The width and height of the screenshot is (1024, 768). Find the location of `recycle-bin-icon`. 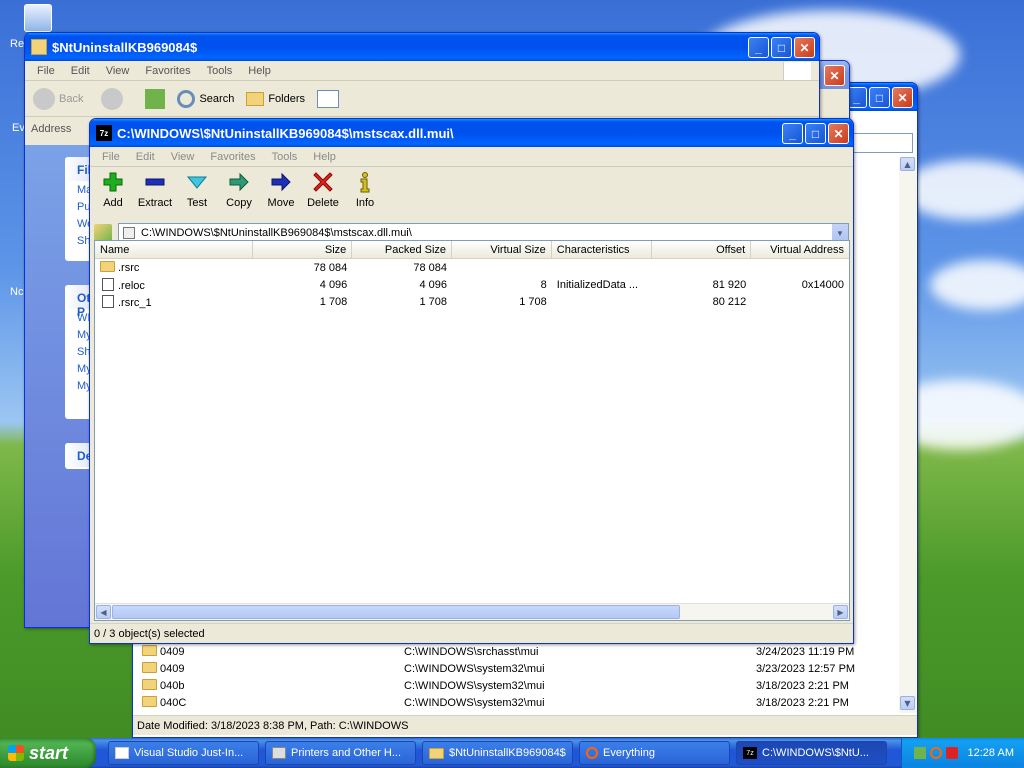

recycle-bin-icon is located at coordinates (38, 18).